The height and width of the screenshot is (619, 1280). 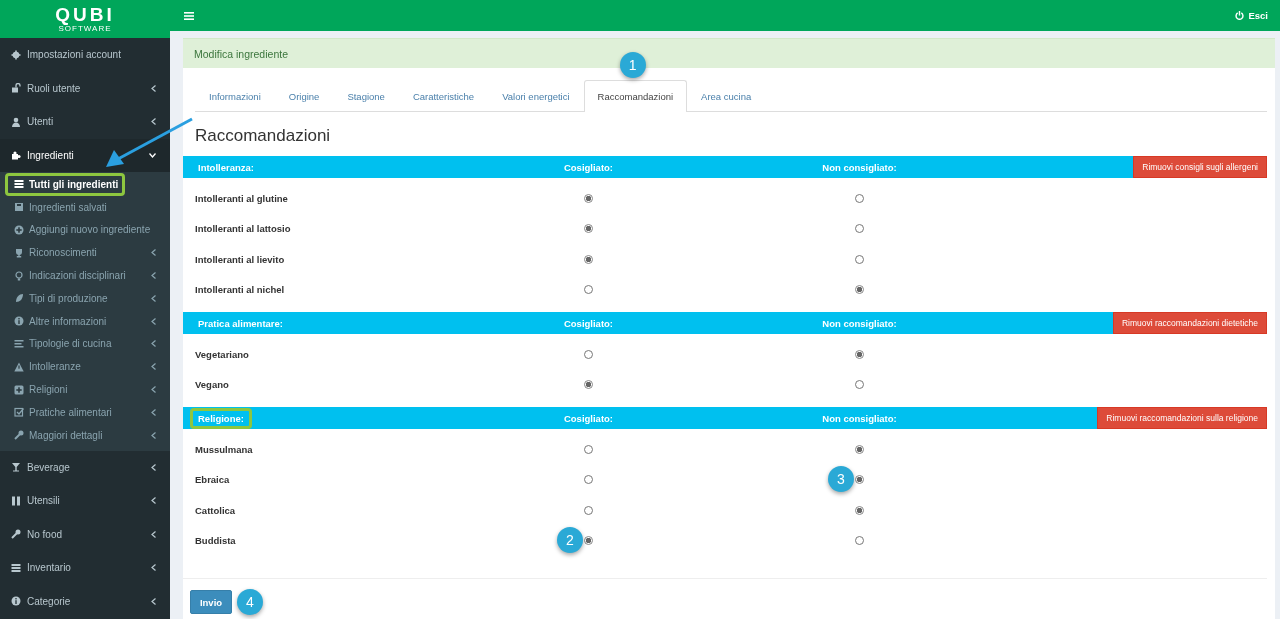 I want to click on sidebar-item: Utenti, so click(x=85, y=122).